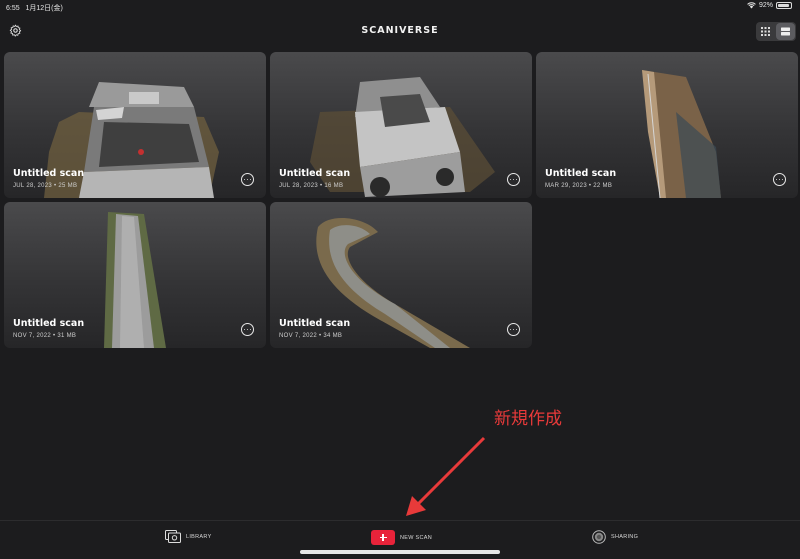 The image size is (800, 559). I want to click on annotation-label: 新規作成, so click(528, 419).